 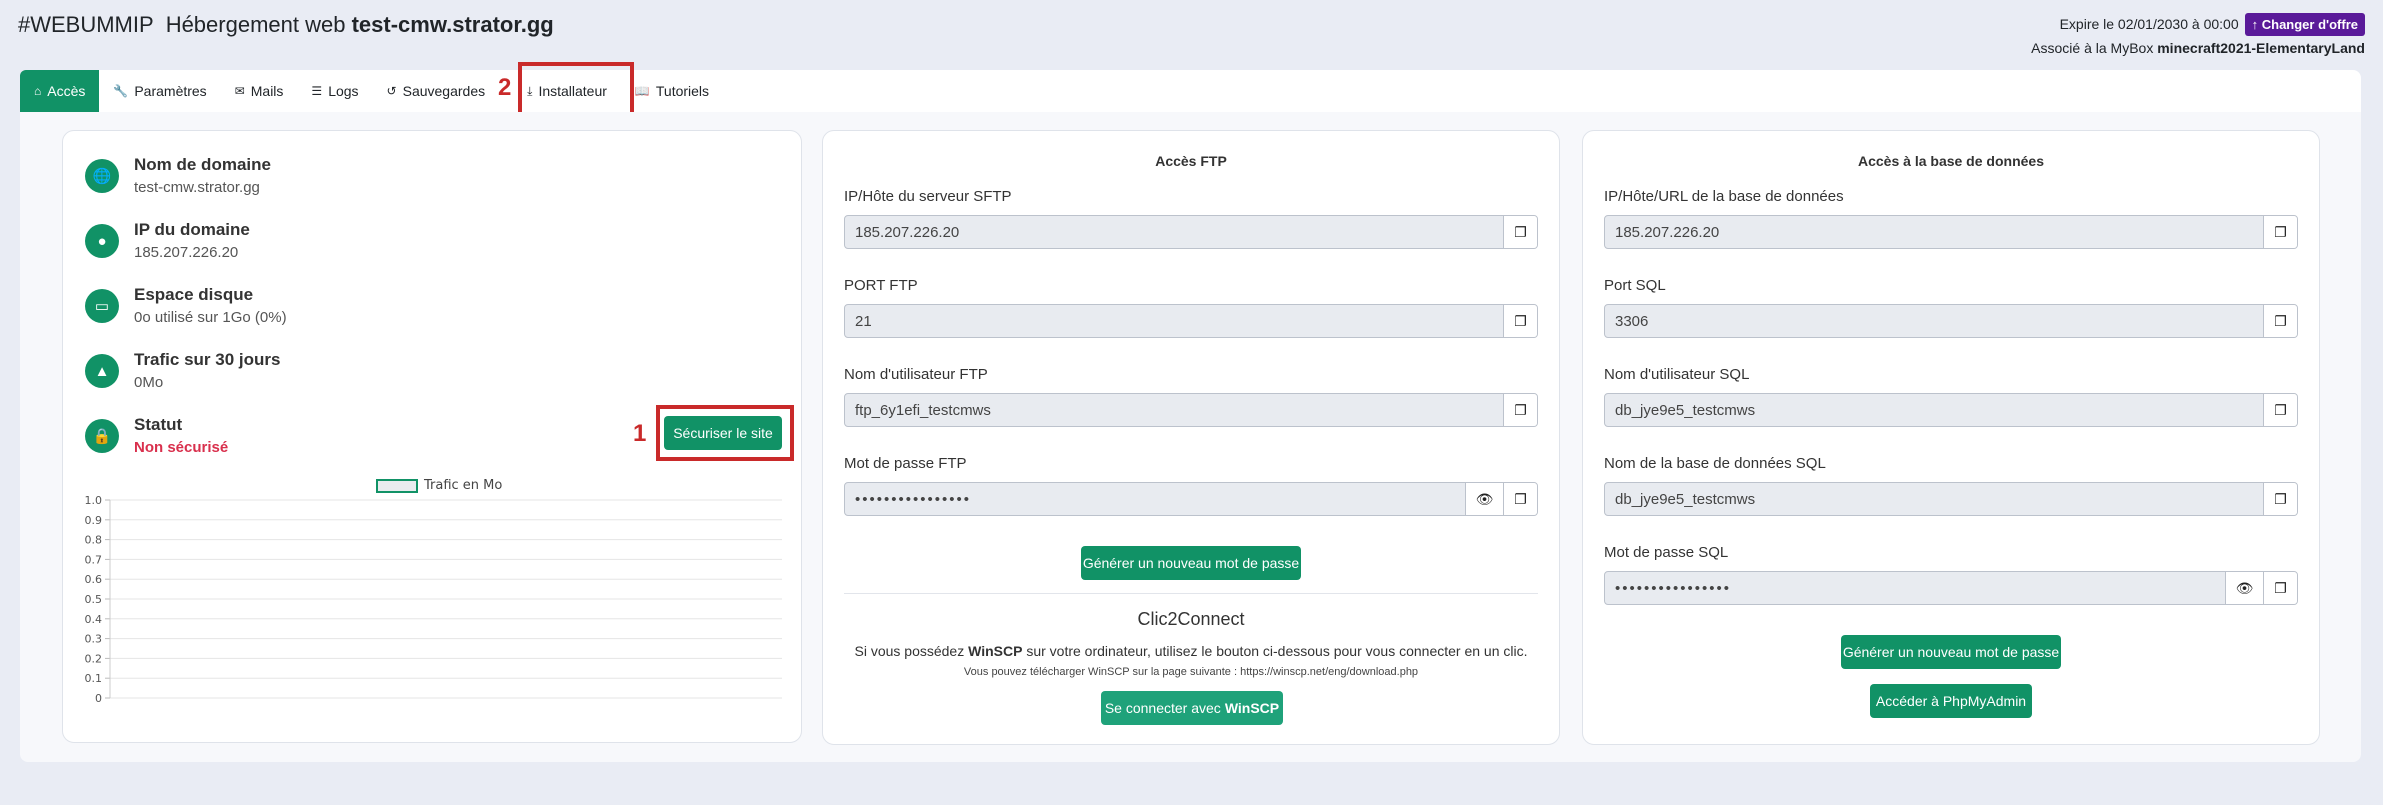 I want to click on y-tick-label: 1.0, so click(x=94, y=500).